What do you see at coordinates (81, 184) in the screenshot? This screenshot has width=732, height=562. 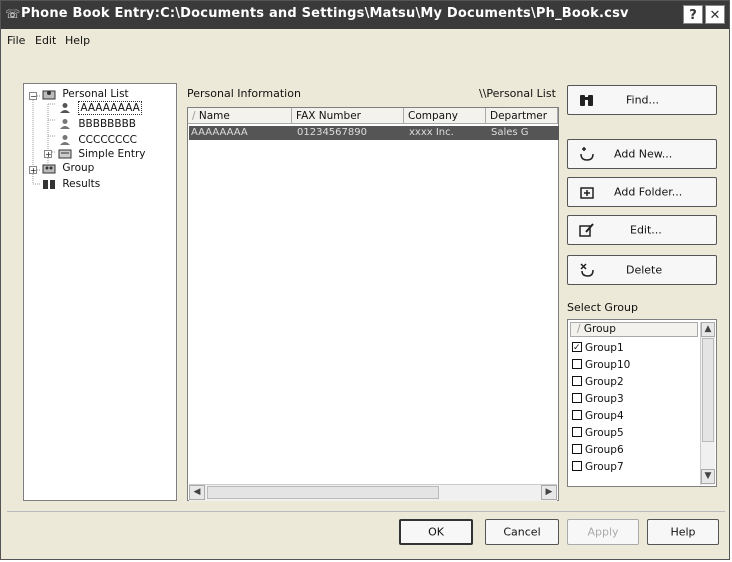 I see `tree-label: Results` at bounding box center [81, 184].